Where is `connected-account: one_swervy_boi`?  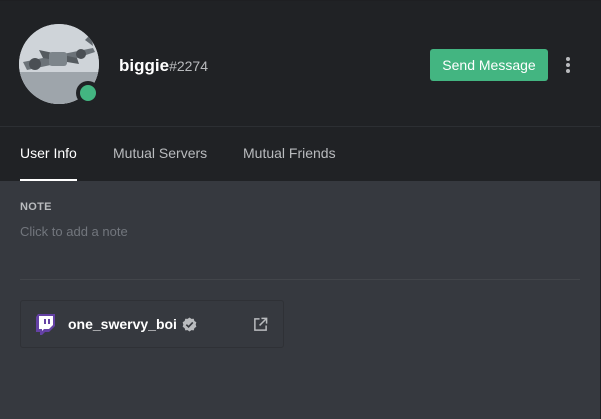
connected-account: one_swervy_boi is located at coordinates (152, 324).